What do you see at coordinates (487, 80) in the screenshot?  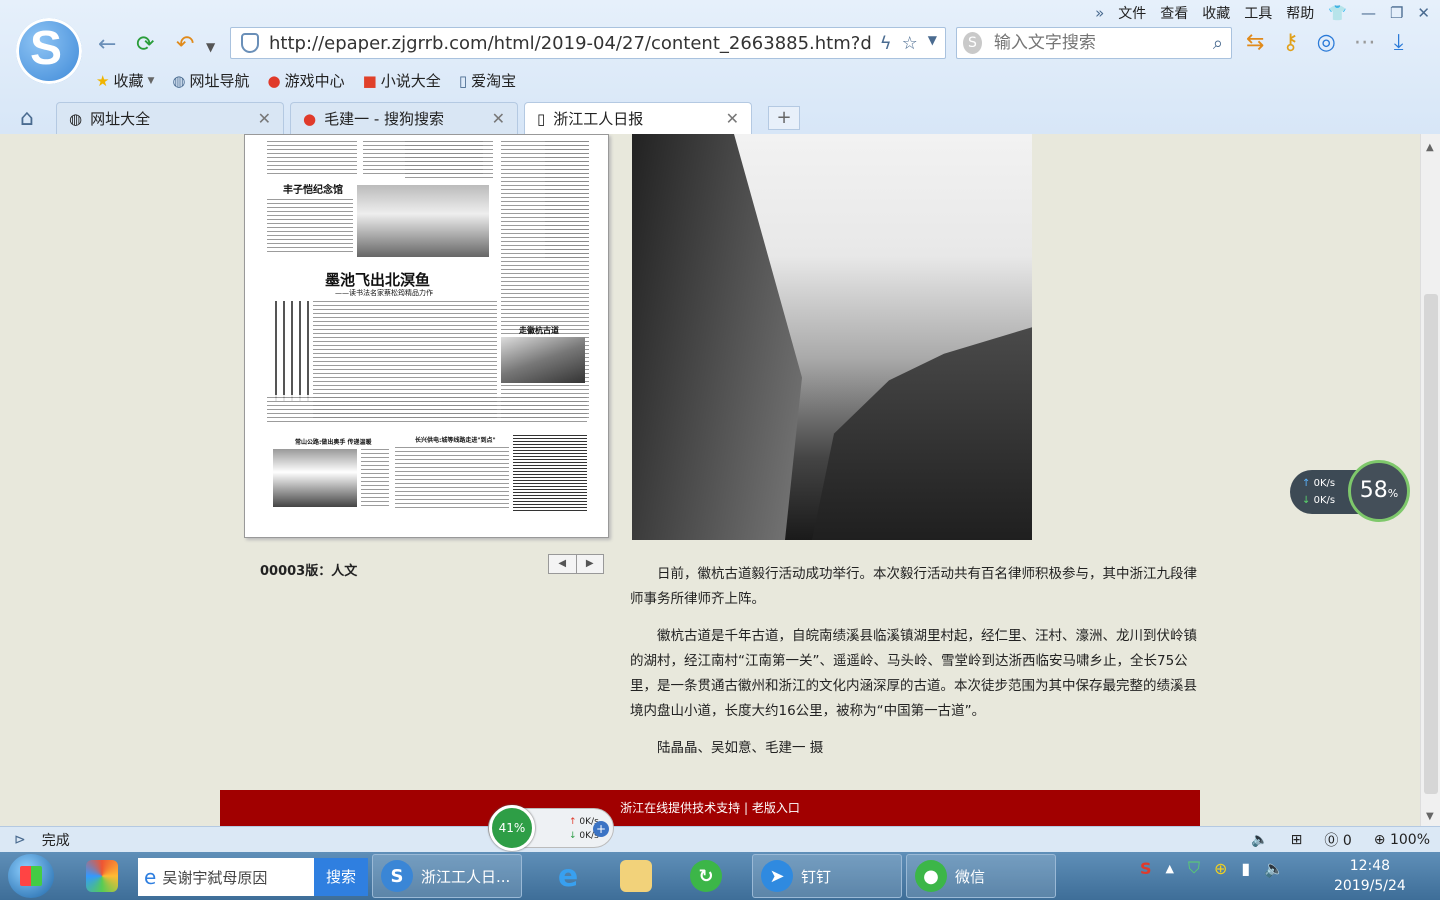 I see `bookmark-taobao: ▯ 爱淘宝` at bounding box center [487, 80].